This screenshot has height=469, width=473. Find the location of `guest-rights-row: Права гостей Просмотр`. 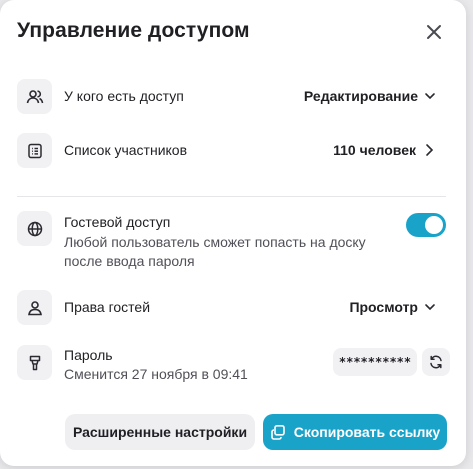

guest-rights-row: Права гостей Просмотр is located at coordinates (231, 307).